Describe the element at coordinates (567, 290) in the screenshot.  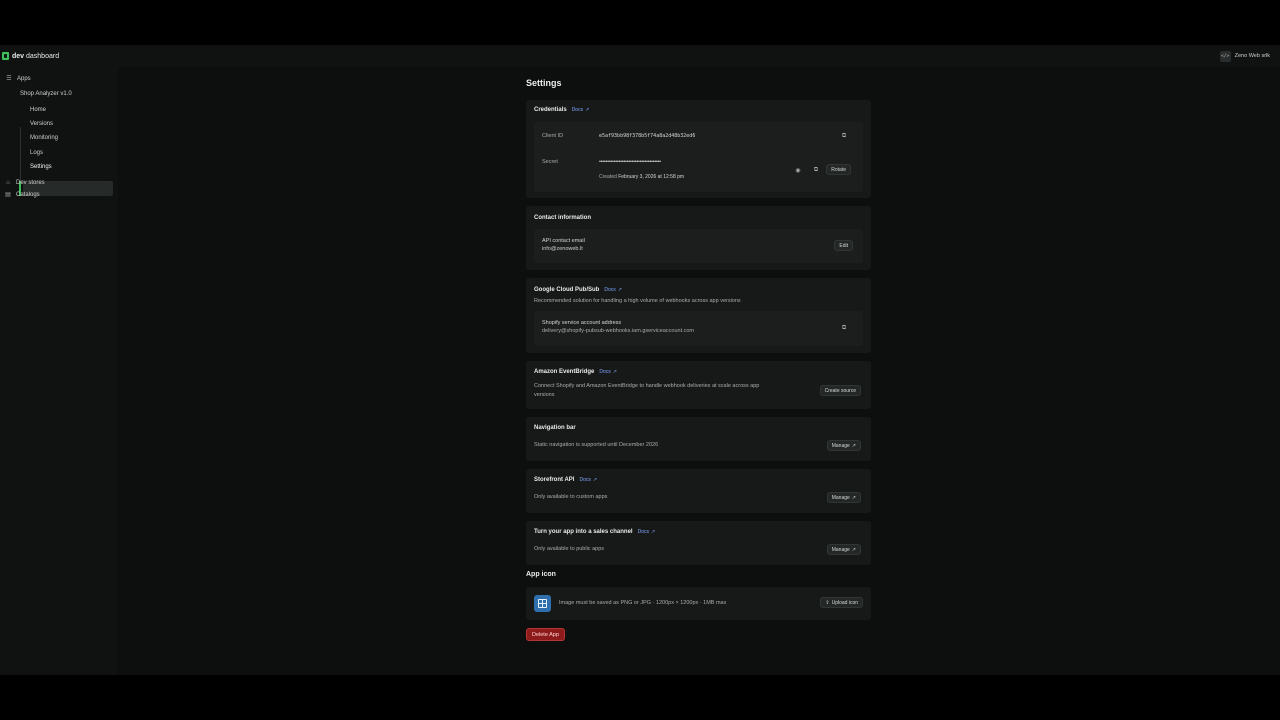
I see `card-title-text: Google Cloud Pub/Sub` at that location.